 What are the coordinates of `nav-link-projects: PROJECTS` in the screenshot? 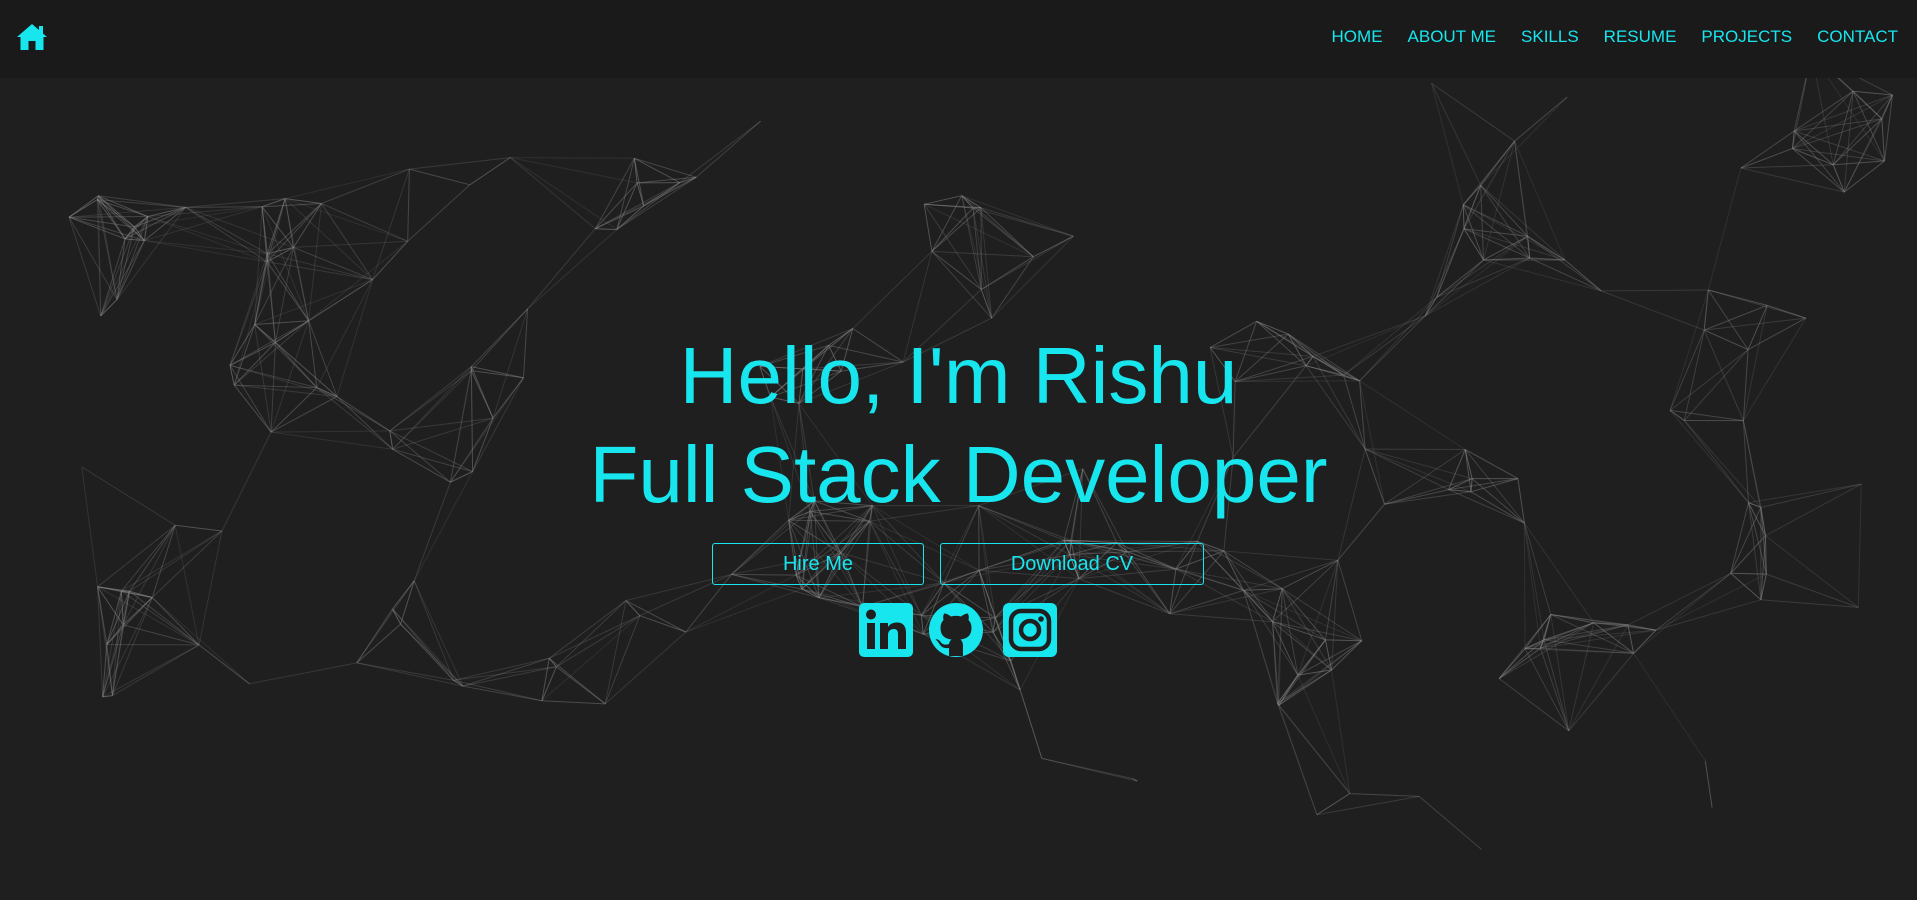 It's located at (1746, 37).